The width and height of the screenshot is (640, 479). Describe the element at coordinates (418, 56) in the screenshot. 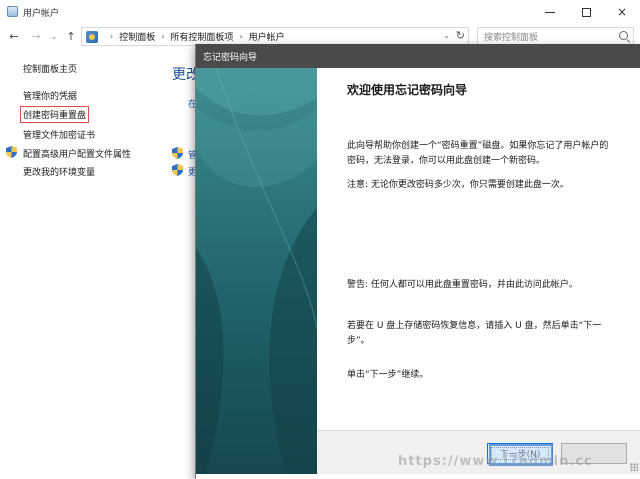

I see `wizard-title-bar: 忘记密码向导` at that location.